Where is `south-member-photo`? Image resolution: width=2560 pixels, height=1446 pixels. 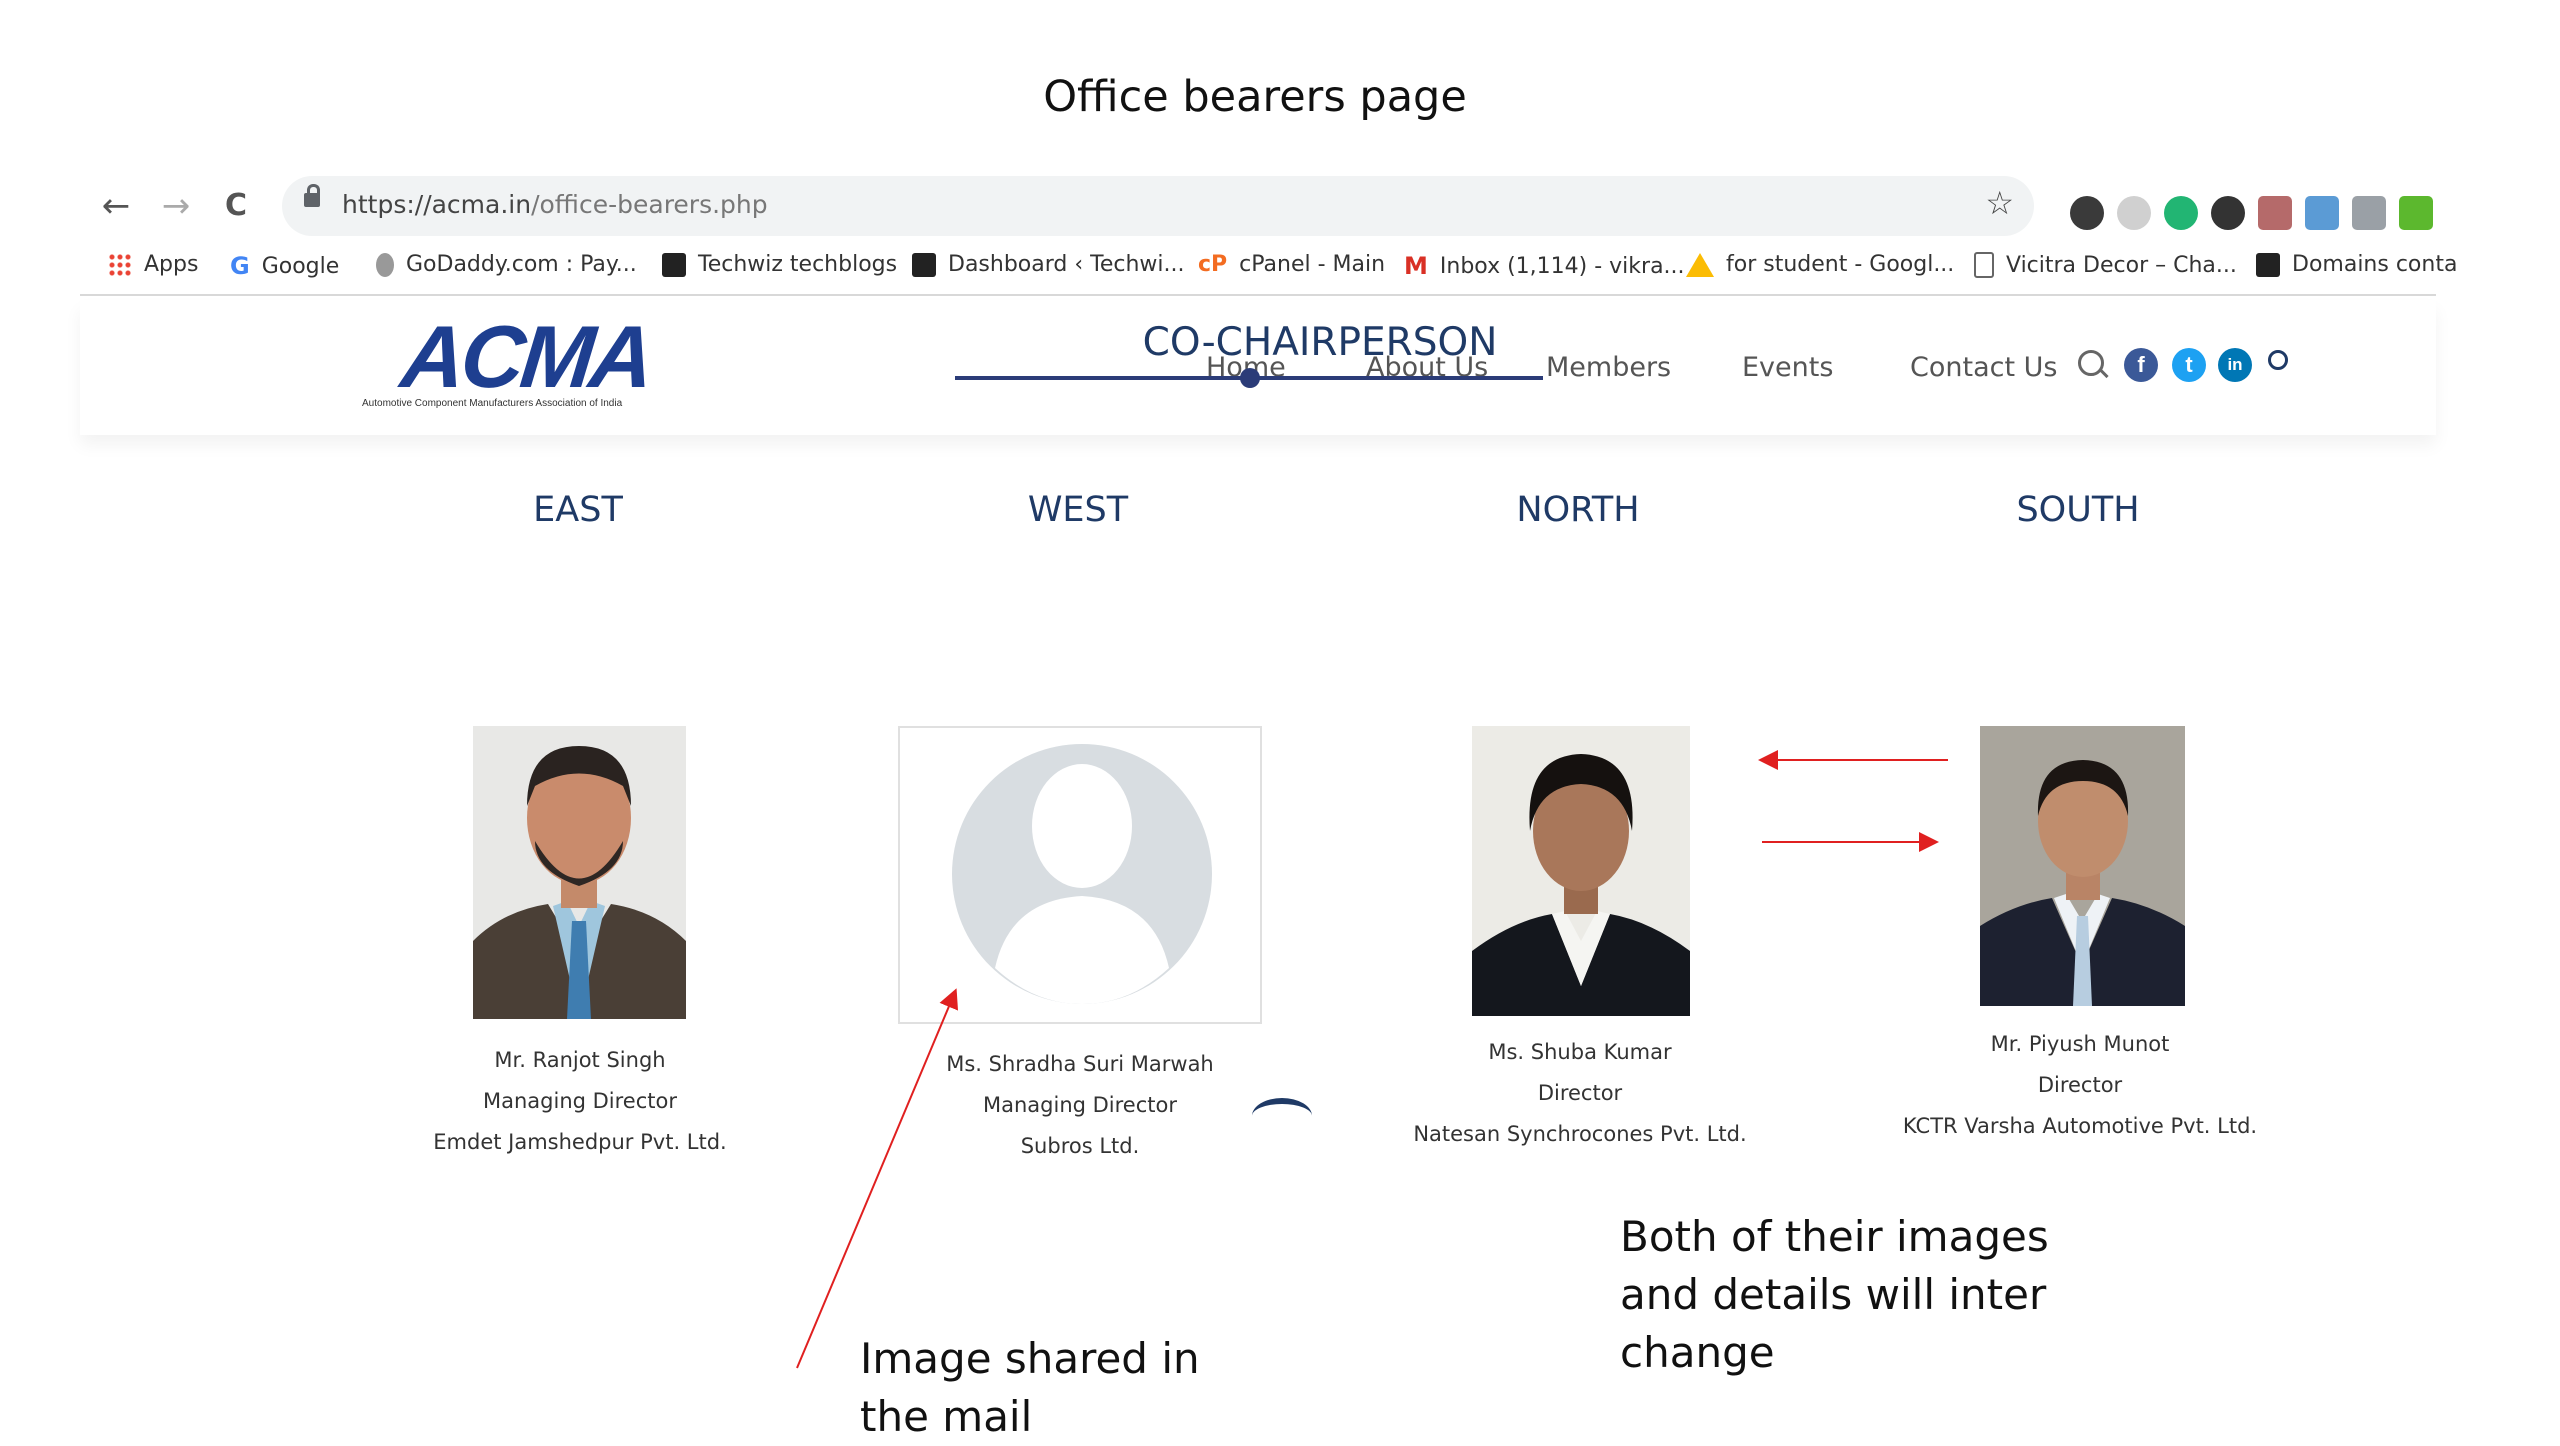
south-member-photo is located at coordinates (2082, 866).